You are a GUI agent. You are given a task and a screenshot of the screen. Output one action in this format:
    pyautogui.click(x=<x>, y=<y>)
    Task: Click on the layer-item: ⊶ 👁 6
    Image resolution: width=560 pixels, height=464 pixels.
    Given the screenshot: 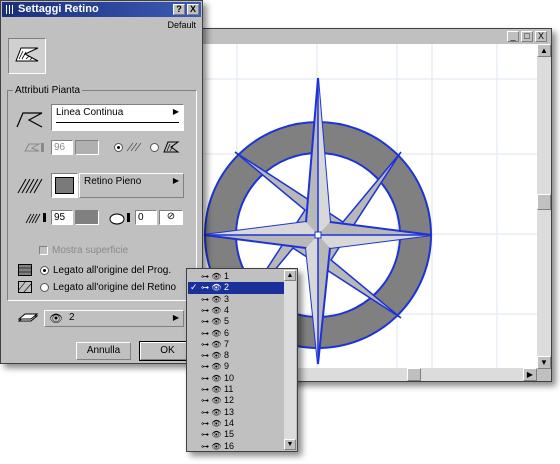 What is the action you would take?
    pyautogui.click(x=236, y=333)
    